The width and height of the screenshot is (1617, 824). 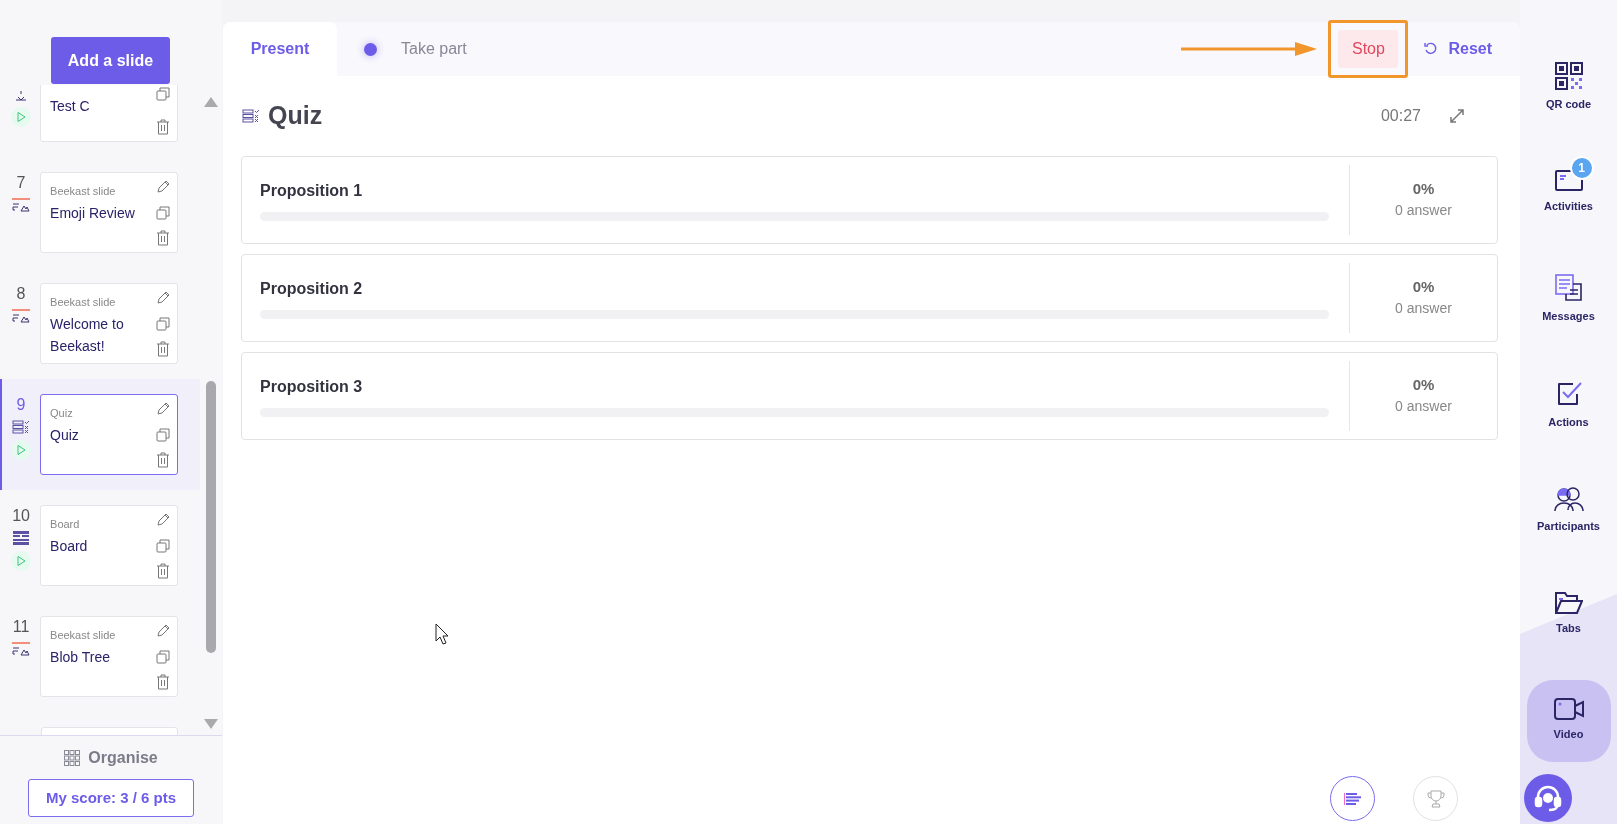 I want to click on slide-card: Quiz Quiz, so click(x=109, y=434).